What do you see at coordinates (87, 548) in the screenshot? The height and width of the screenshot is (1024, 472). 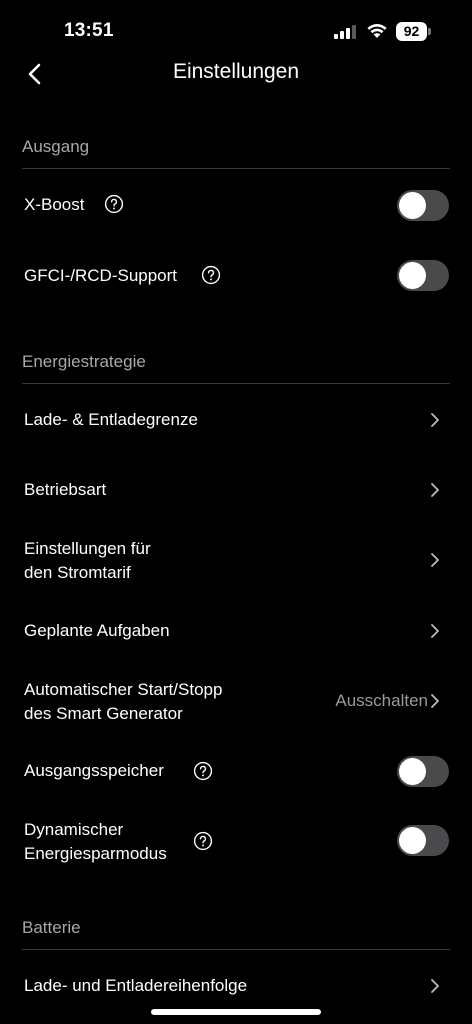 I see `stromtarif-label-line1: Einstellungen für` at bounding box center [87, 548].